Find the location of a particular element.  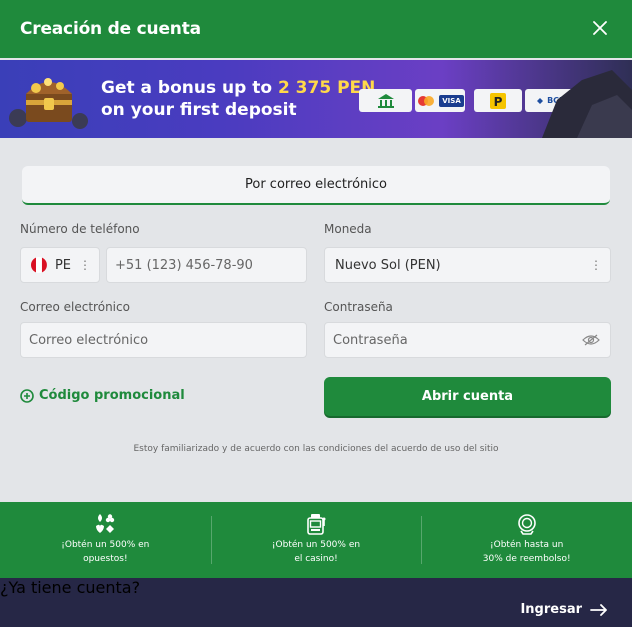

country-select: PE ⋮ is located at coordinates (60, 265).